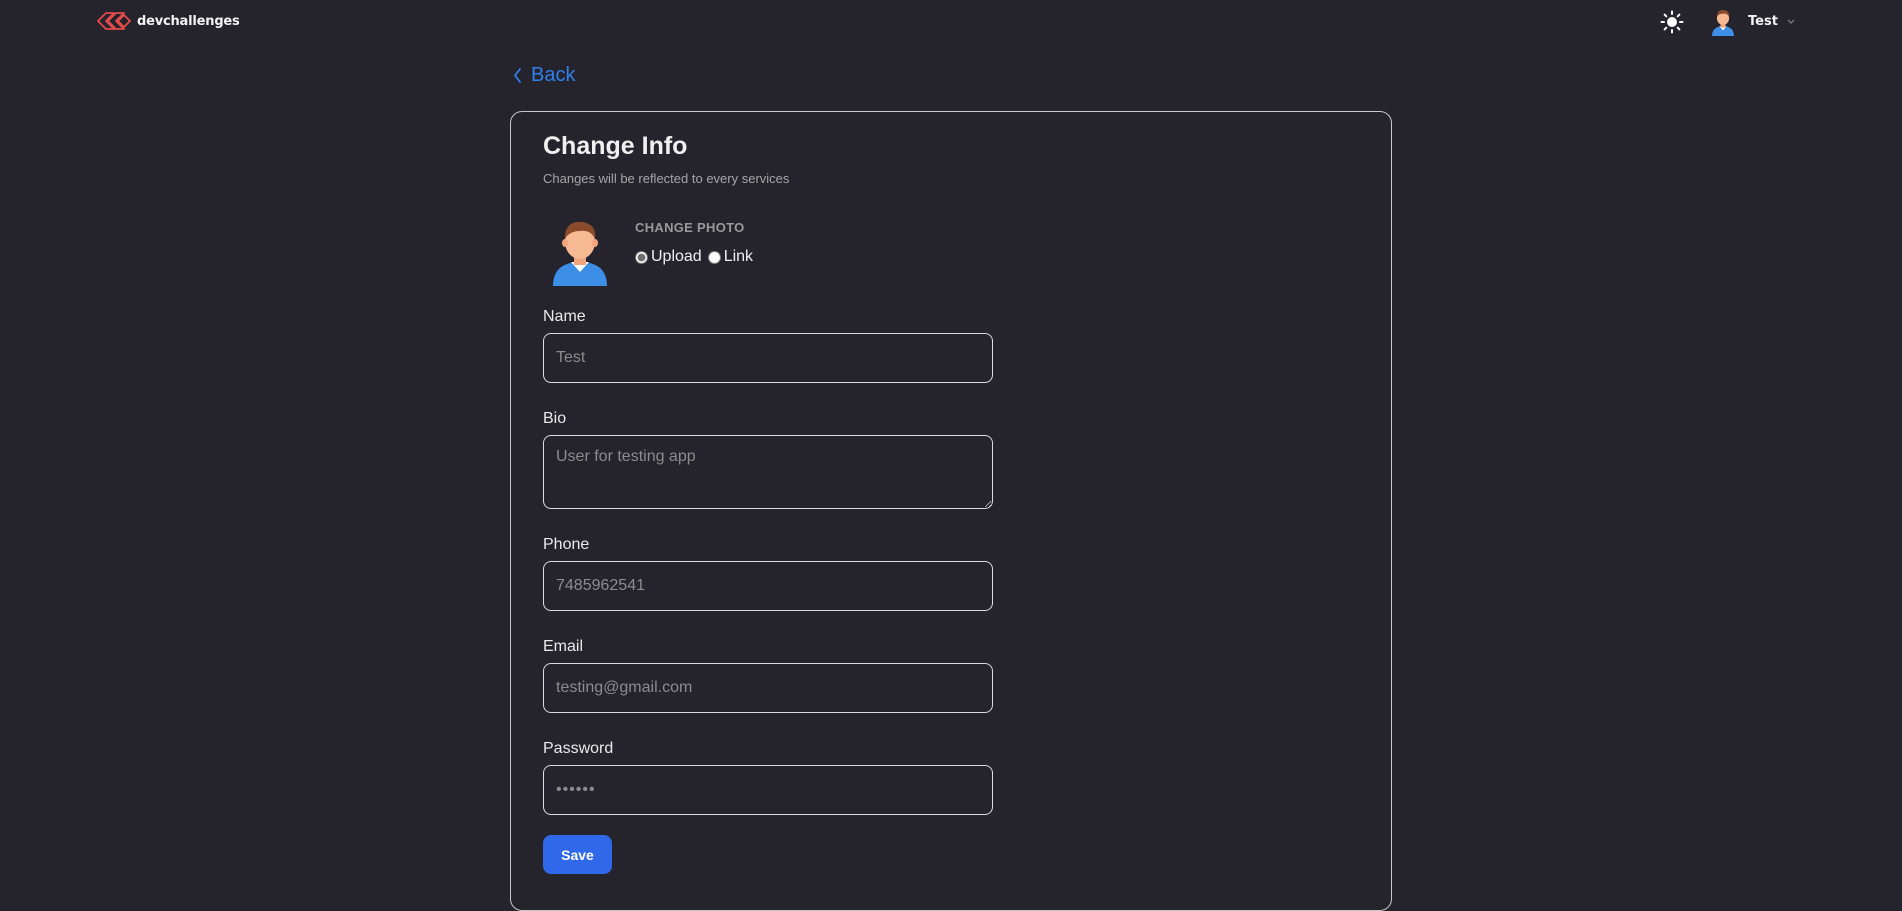 This screenshot has width=1902, height=911. What do you see at coordinates (564, 316) in the screenshot?
I see `name-label: Name` at bounding box center [564, 316].